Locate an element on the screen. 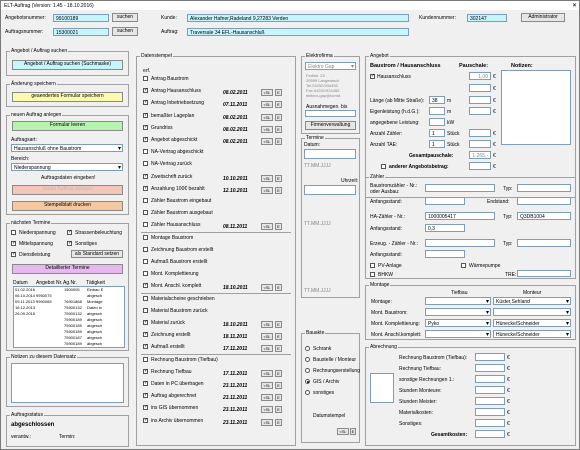 The width and height of the screenshot is (580, 450). erz-anf-field is located at coordinates (445, 254).